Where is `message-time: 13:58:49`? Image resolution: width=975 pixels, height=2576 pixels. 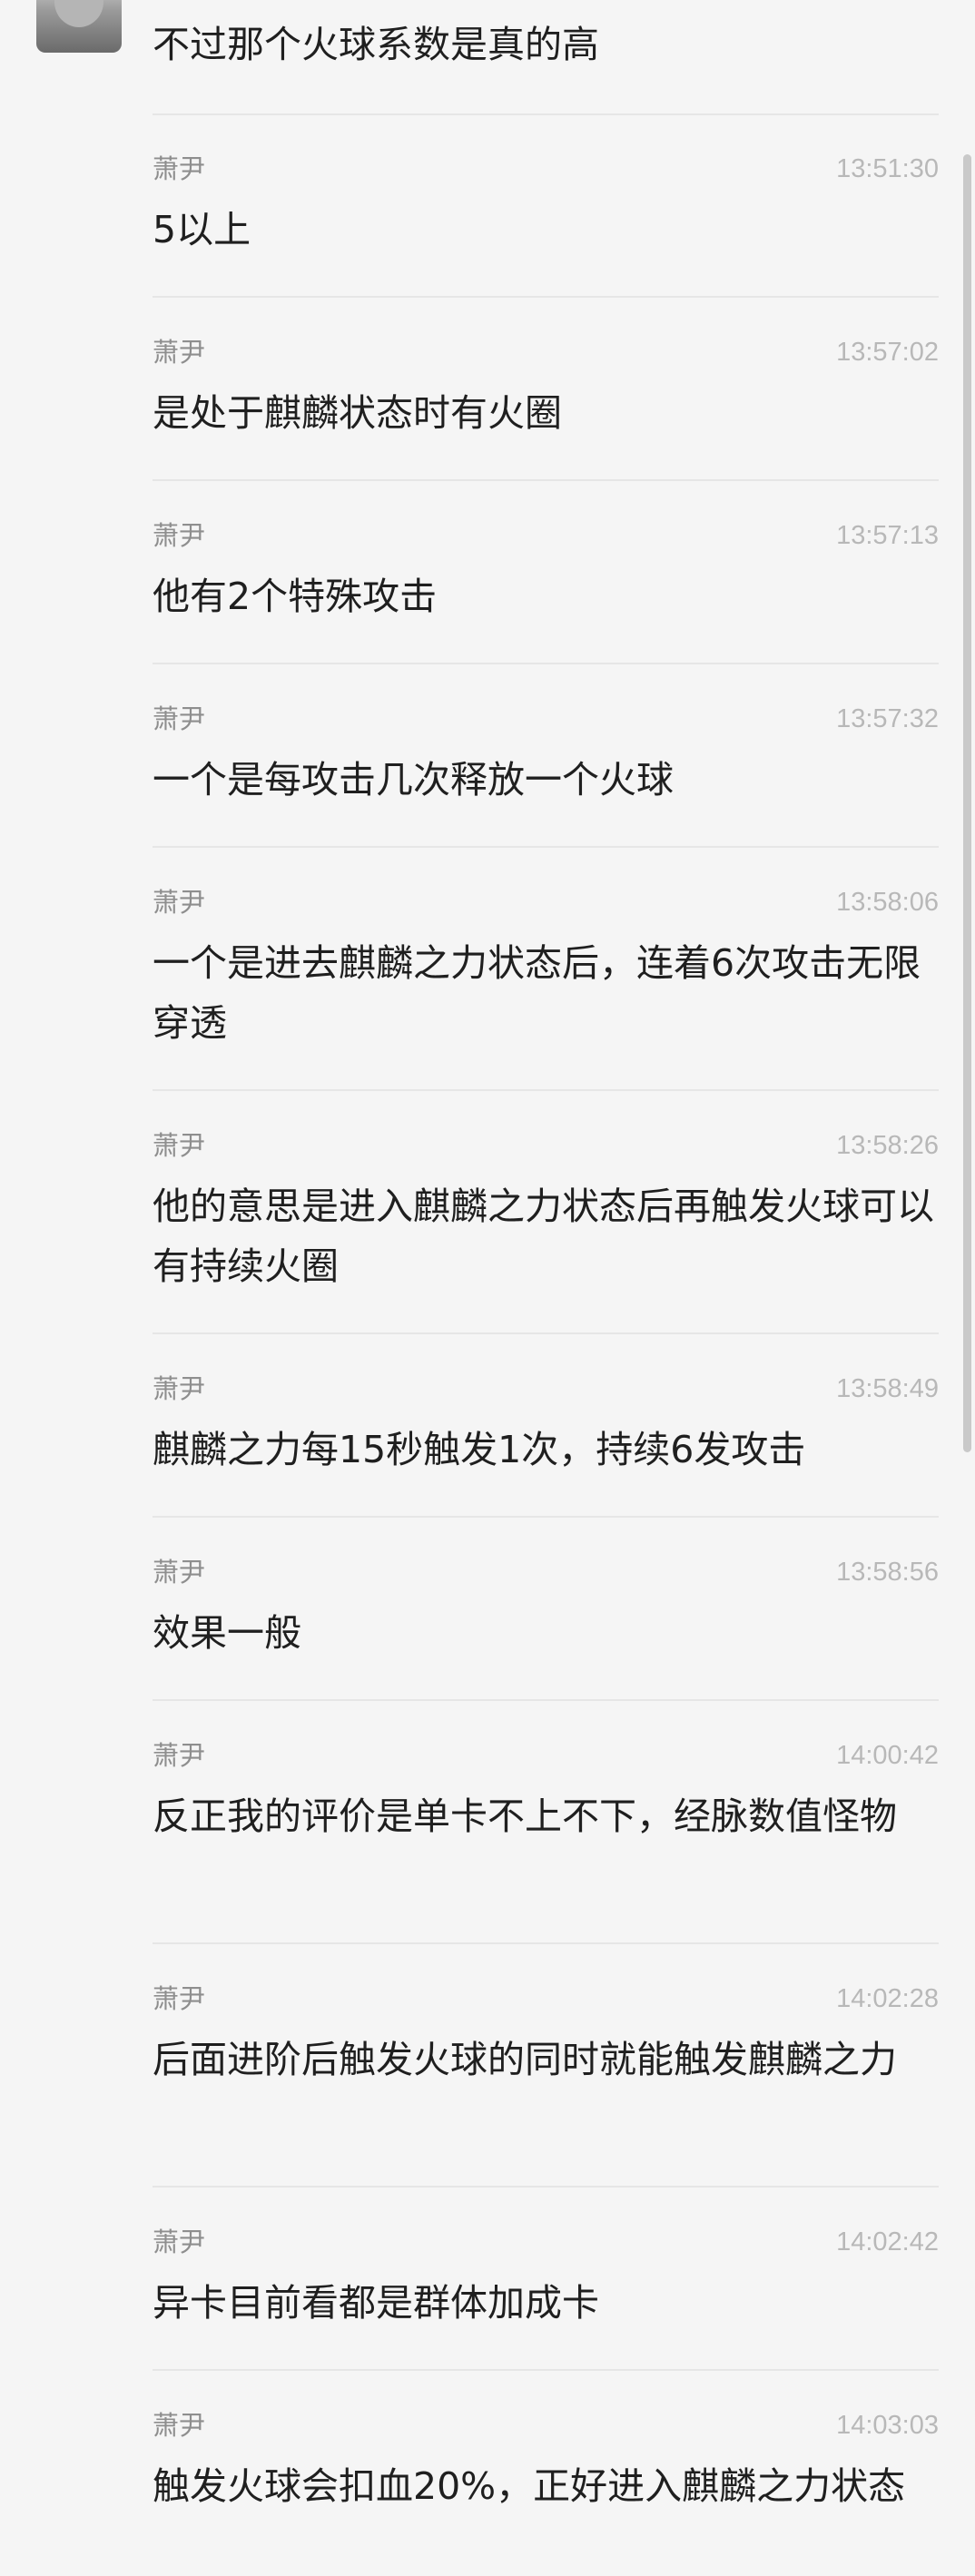 message-time: 13:58:49 is located at coordinates (887, 1388).